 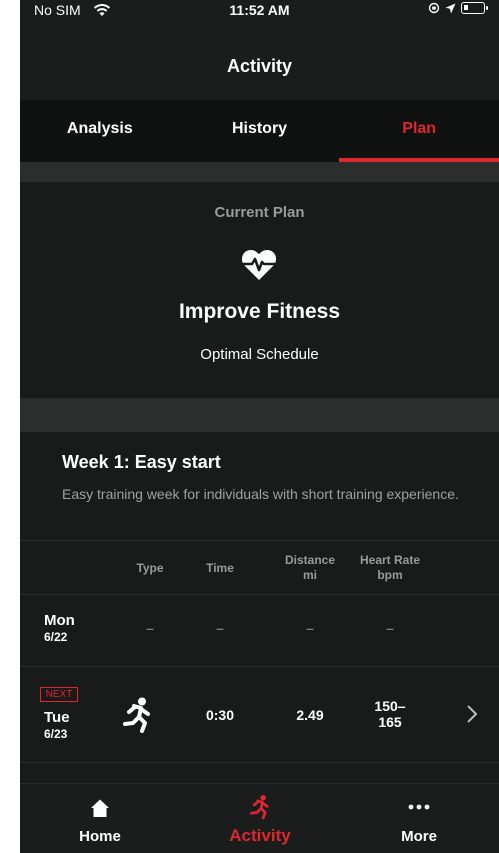 I want to click on bottom-tab-bar: Home Activity More, so click(x=259, y=818).